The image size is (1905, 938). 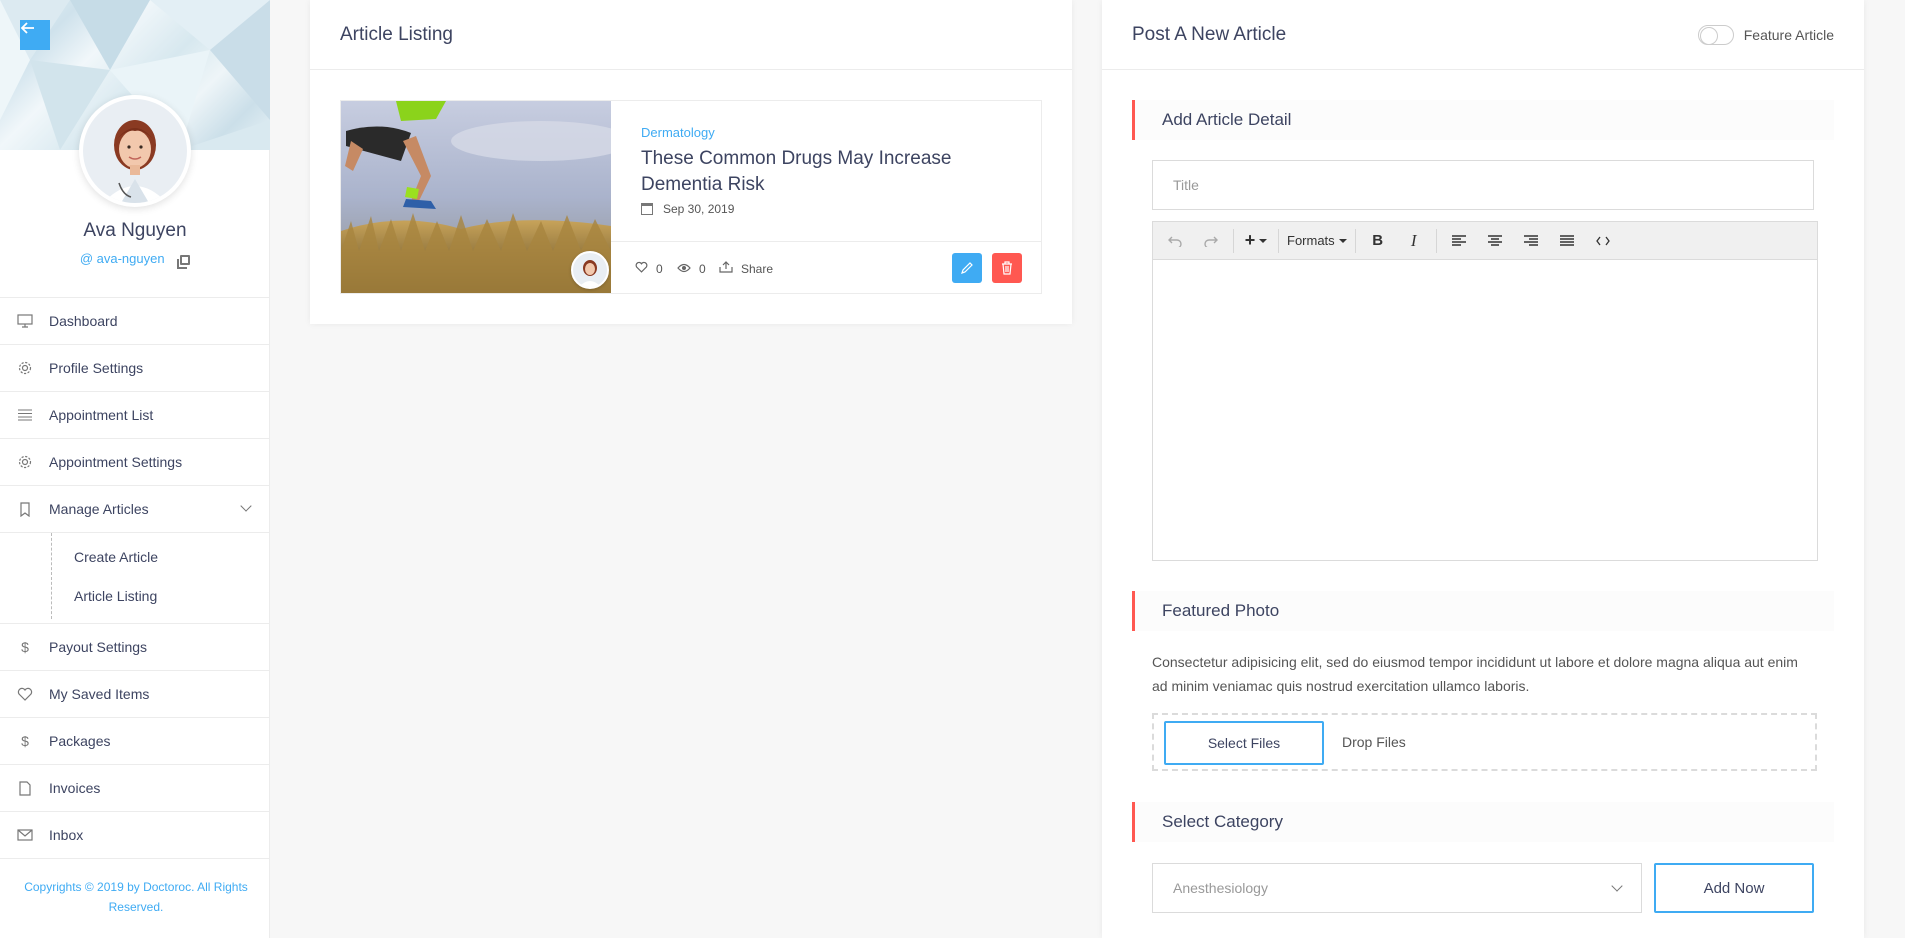 I want to click on article-category: Dermatology, so click(x=678, y=132).